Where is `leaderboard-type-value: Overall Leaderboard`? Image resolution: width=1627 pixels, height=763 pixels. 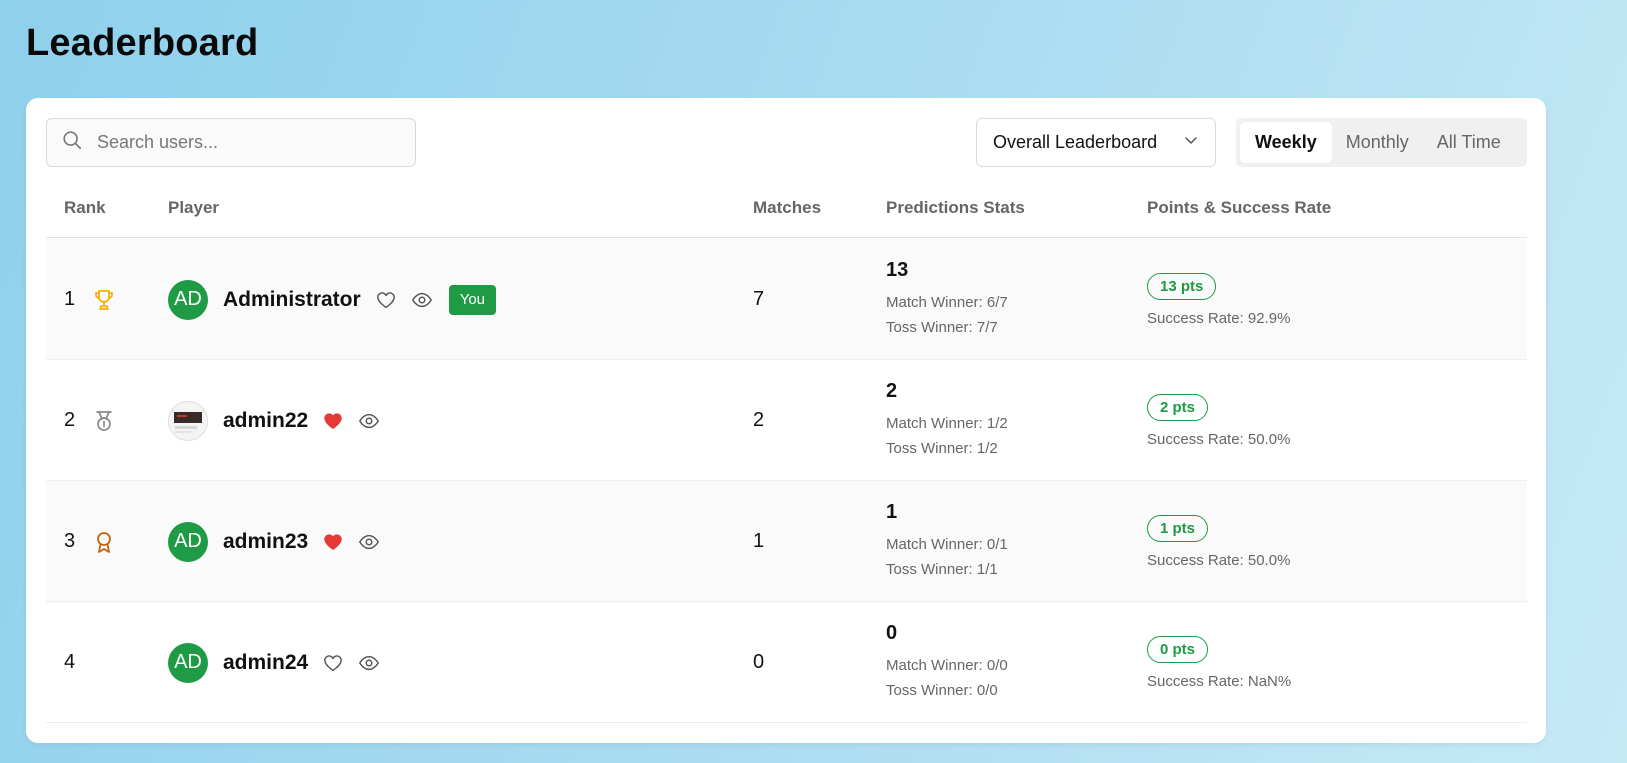
leaderboard-type-value: Overall Leaderboard is located at coordinates (1075, 142).